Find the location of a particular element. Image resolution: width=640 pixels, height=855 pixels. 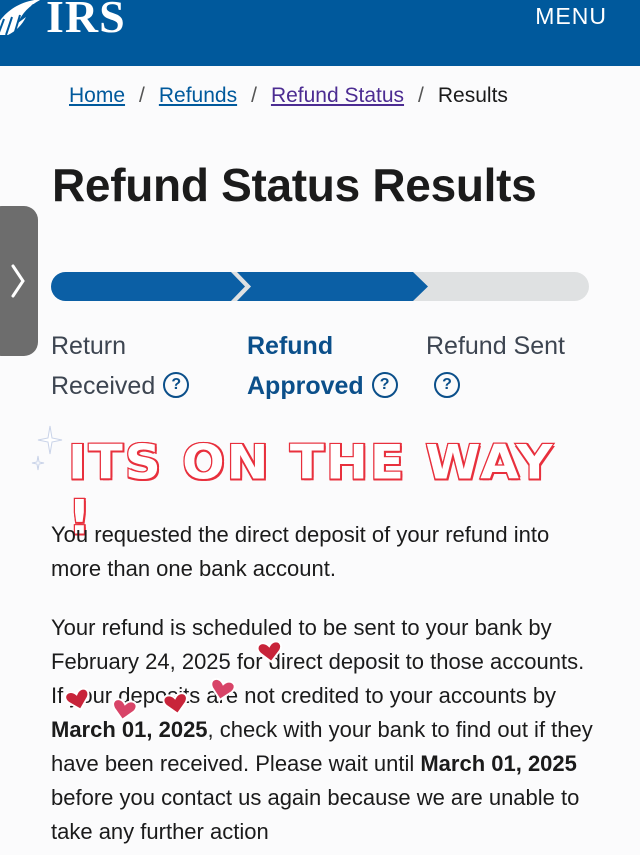

credit-deadline-date: March 01, 2025 is located at coordinates (129, 729).